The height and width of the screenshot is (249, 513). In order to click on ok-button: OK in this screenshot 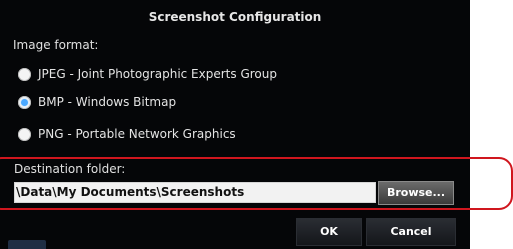, I will do `click(329, 232)`.